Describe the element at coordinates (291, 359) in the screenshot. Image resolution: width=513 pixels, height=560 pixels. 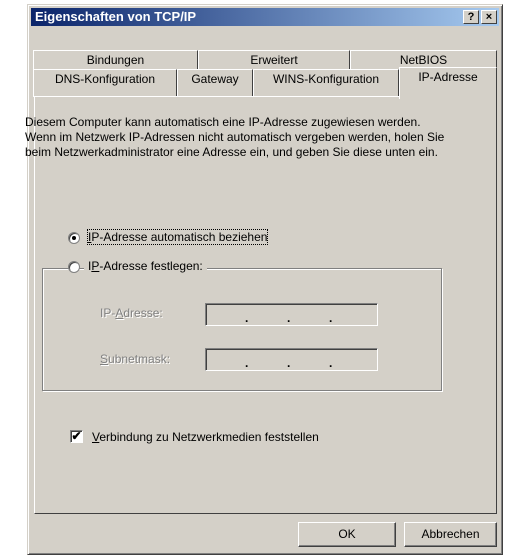
I see `subnet-mask-field: . . .` at that location.